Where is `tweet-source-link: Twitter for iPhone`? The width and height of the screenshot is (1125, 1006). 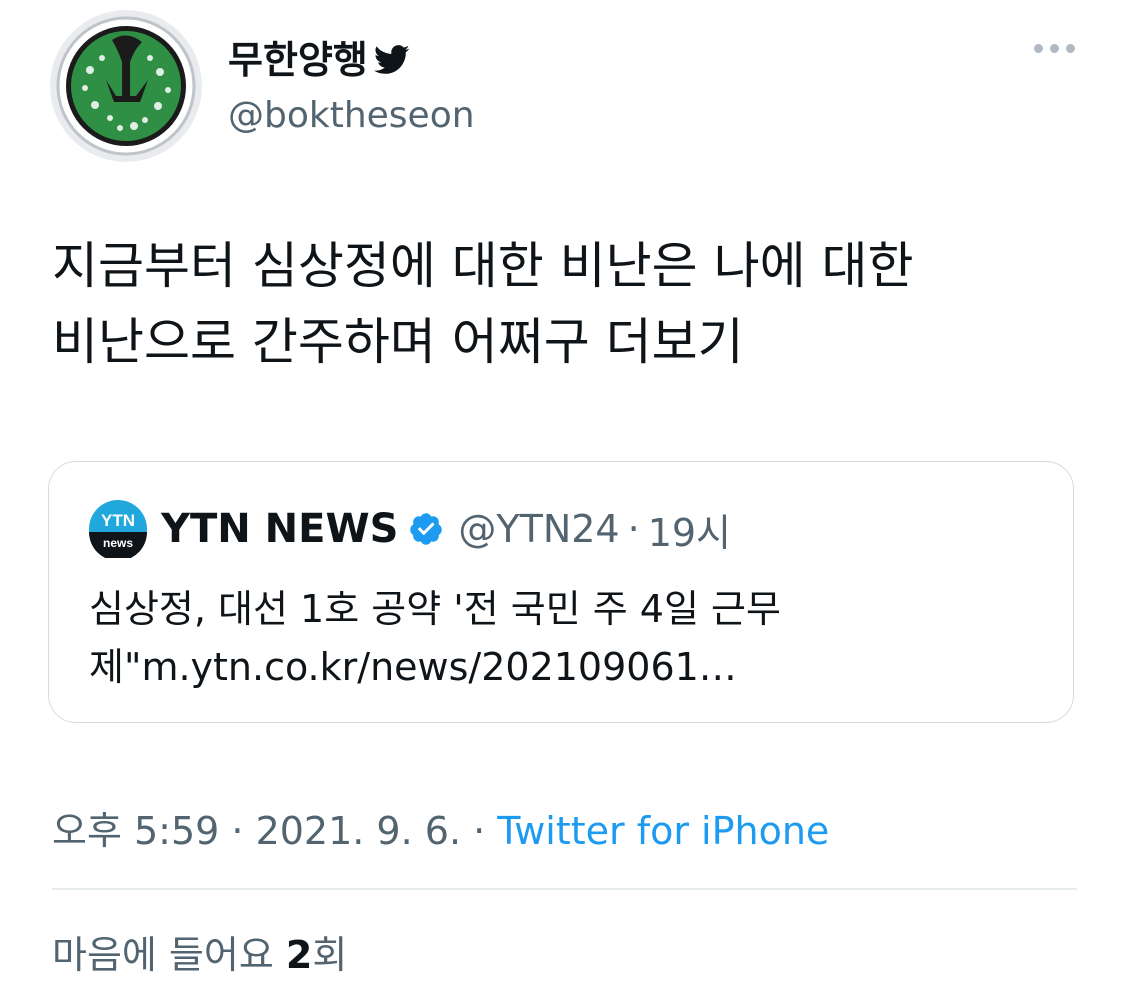
tweet-source-link: Twitter for iPhone is located at coordinates (663, 831).